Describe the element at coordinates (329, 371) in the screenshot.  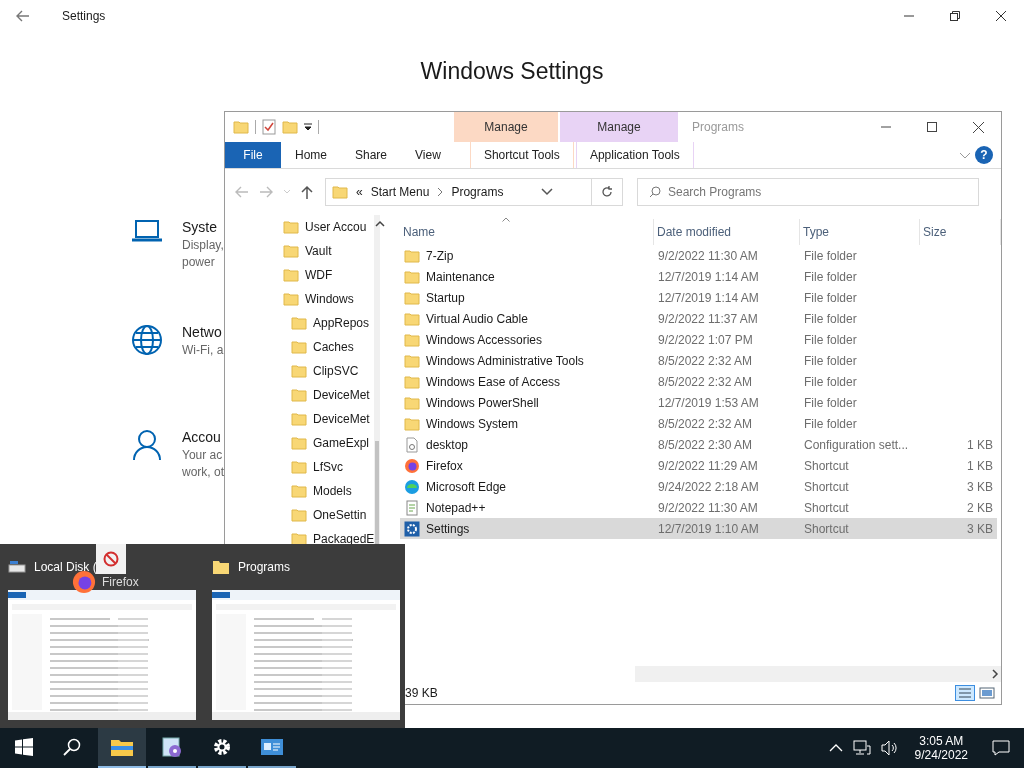
I see `nav-tree-item: ClipSVC` at that location.